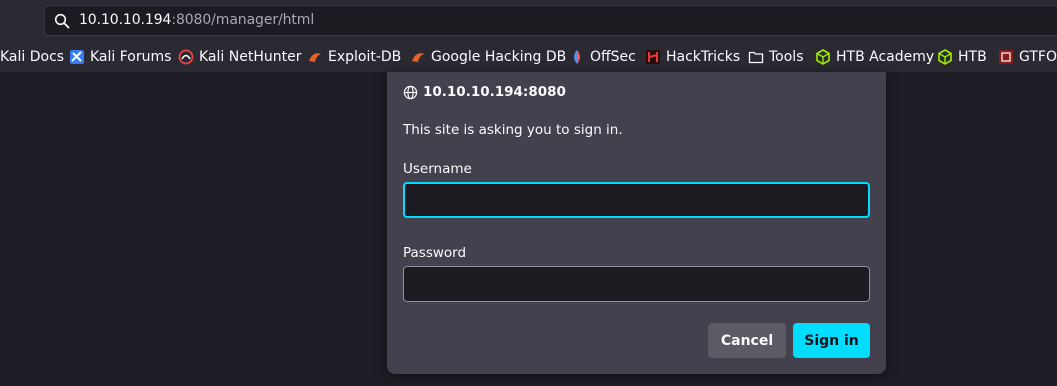 Image resolution: width=1057 pixels, height=386 pixels. What do you see at coordinates (831, 340) in the screenshot?
I see `sign-in-button: Sign in` at bounding box center [831, 340].